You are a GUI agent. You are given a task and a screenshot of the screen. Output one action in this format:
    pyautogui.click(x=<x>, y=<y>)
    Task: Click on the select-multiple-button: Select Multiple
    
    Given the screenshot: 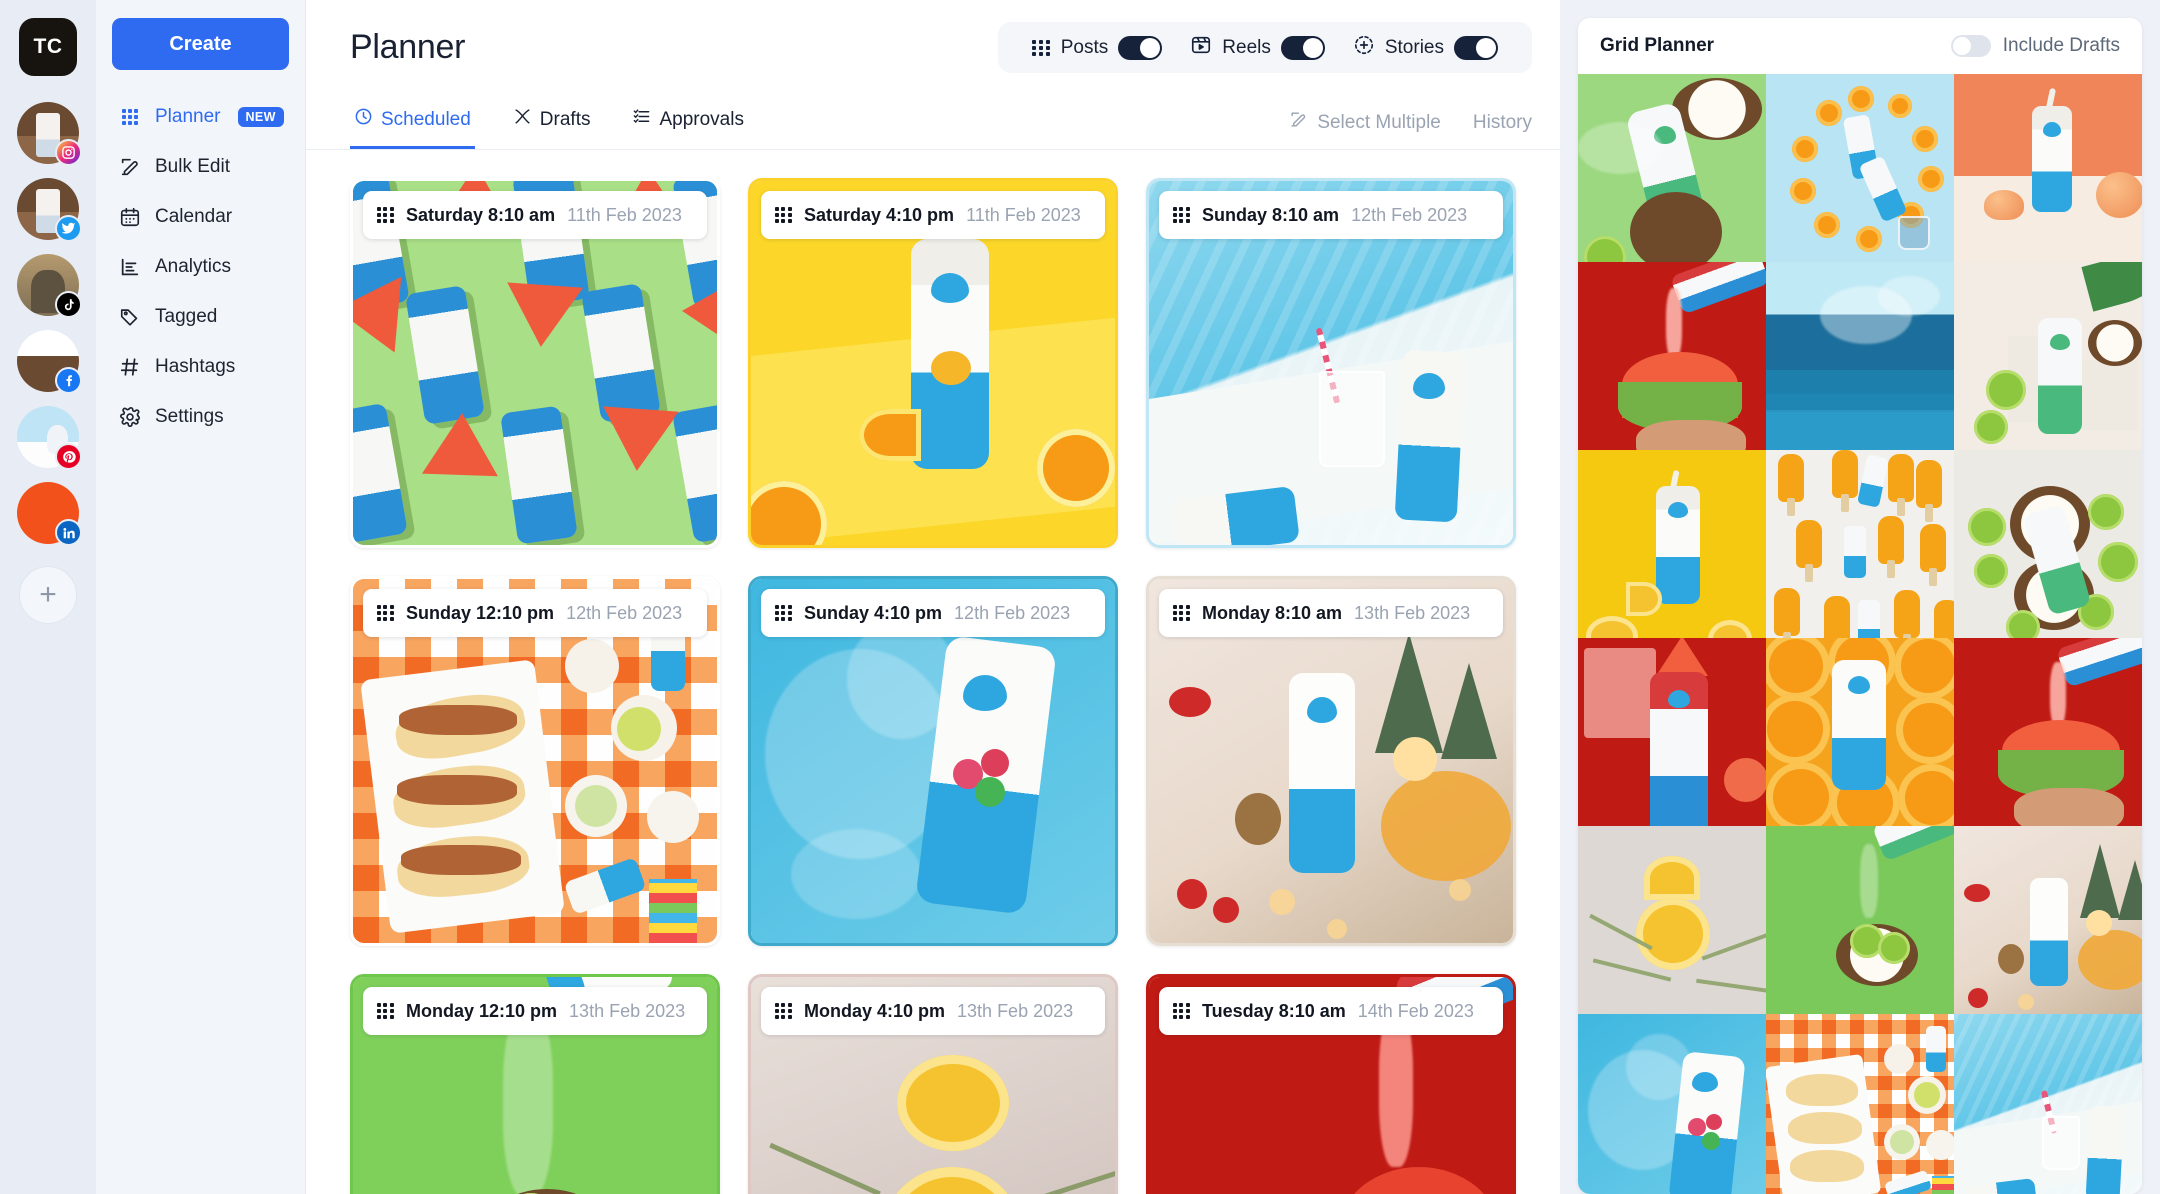 What is the action you would take?
    pyautogui.click(x=1365, y=122)
    